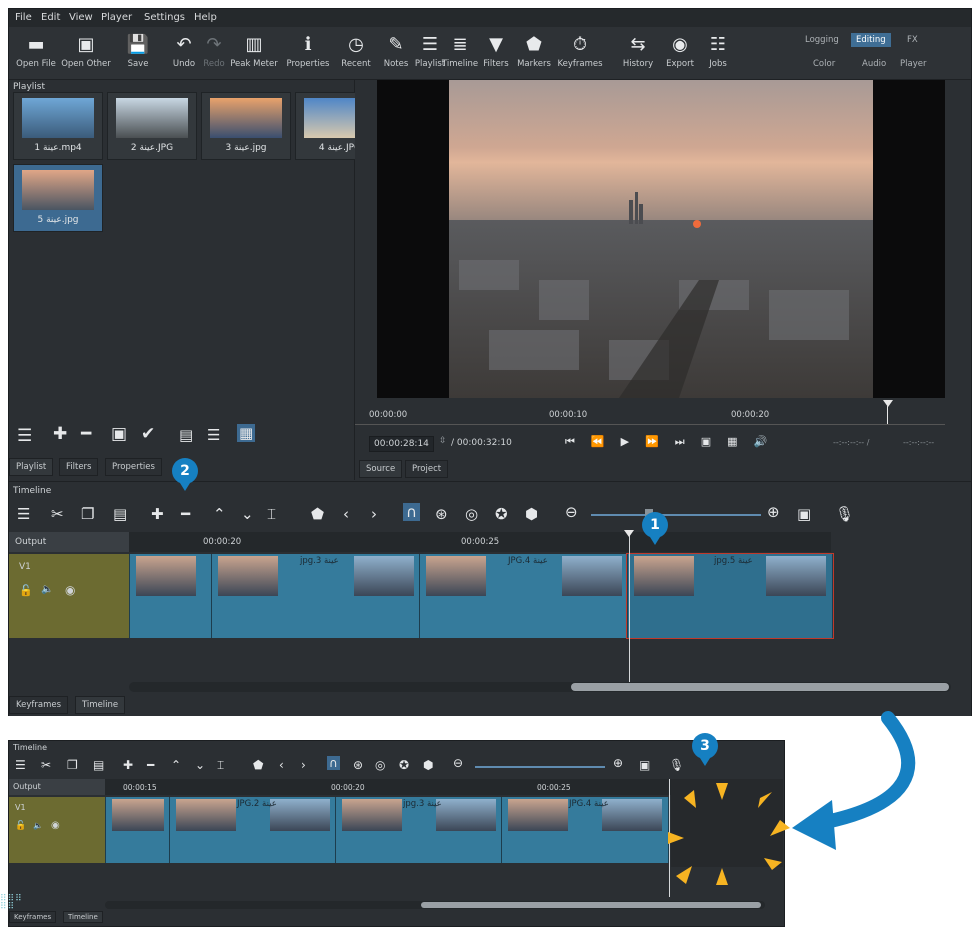  I want to click on workspace-fx: FX, so click(912, 40).